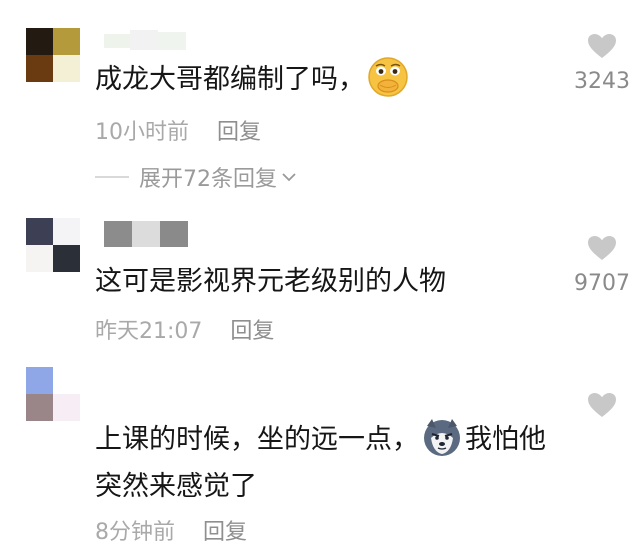 Image resolution: width=640 pixels, height=557 pixels. I want to click on comment-text-line2: 突然来感觉了, so click(176, 486).